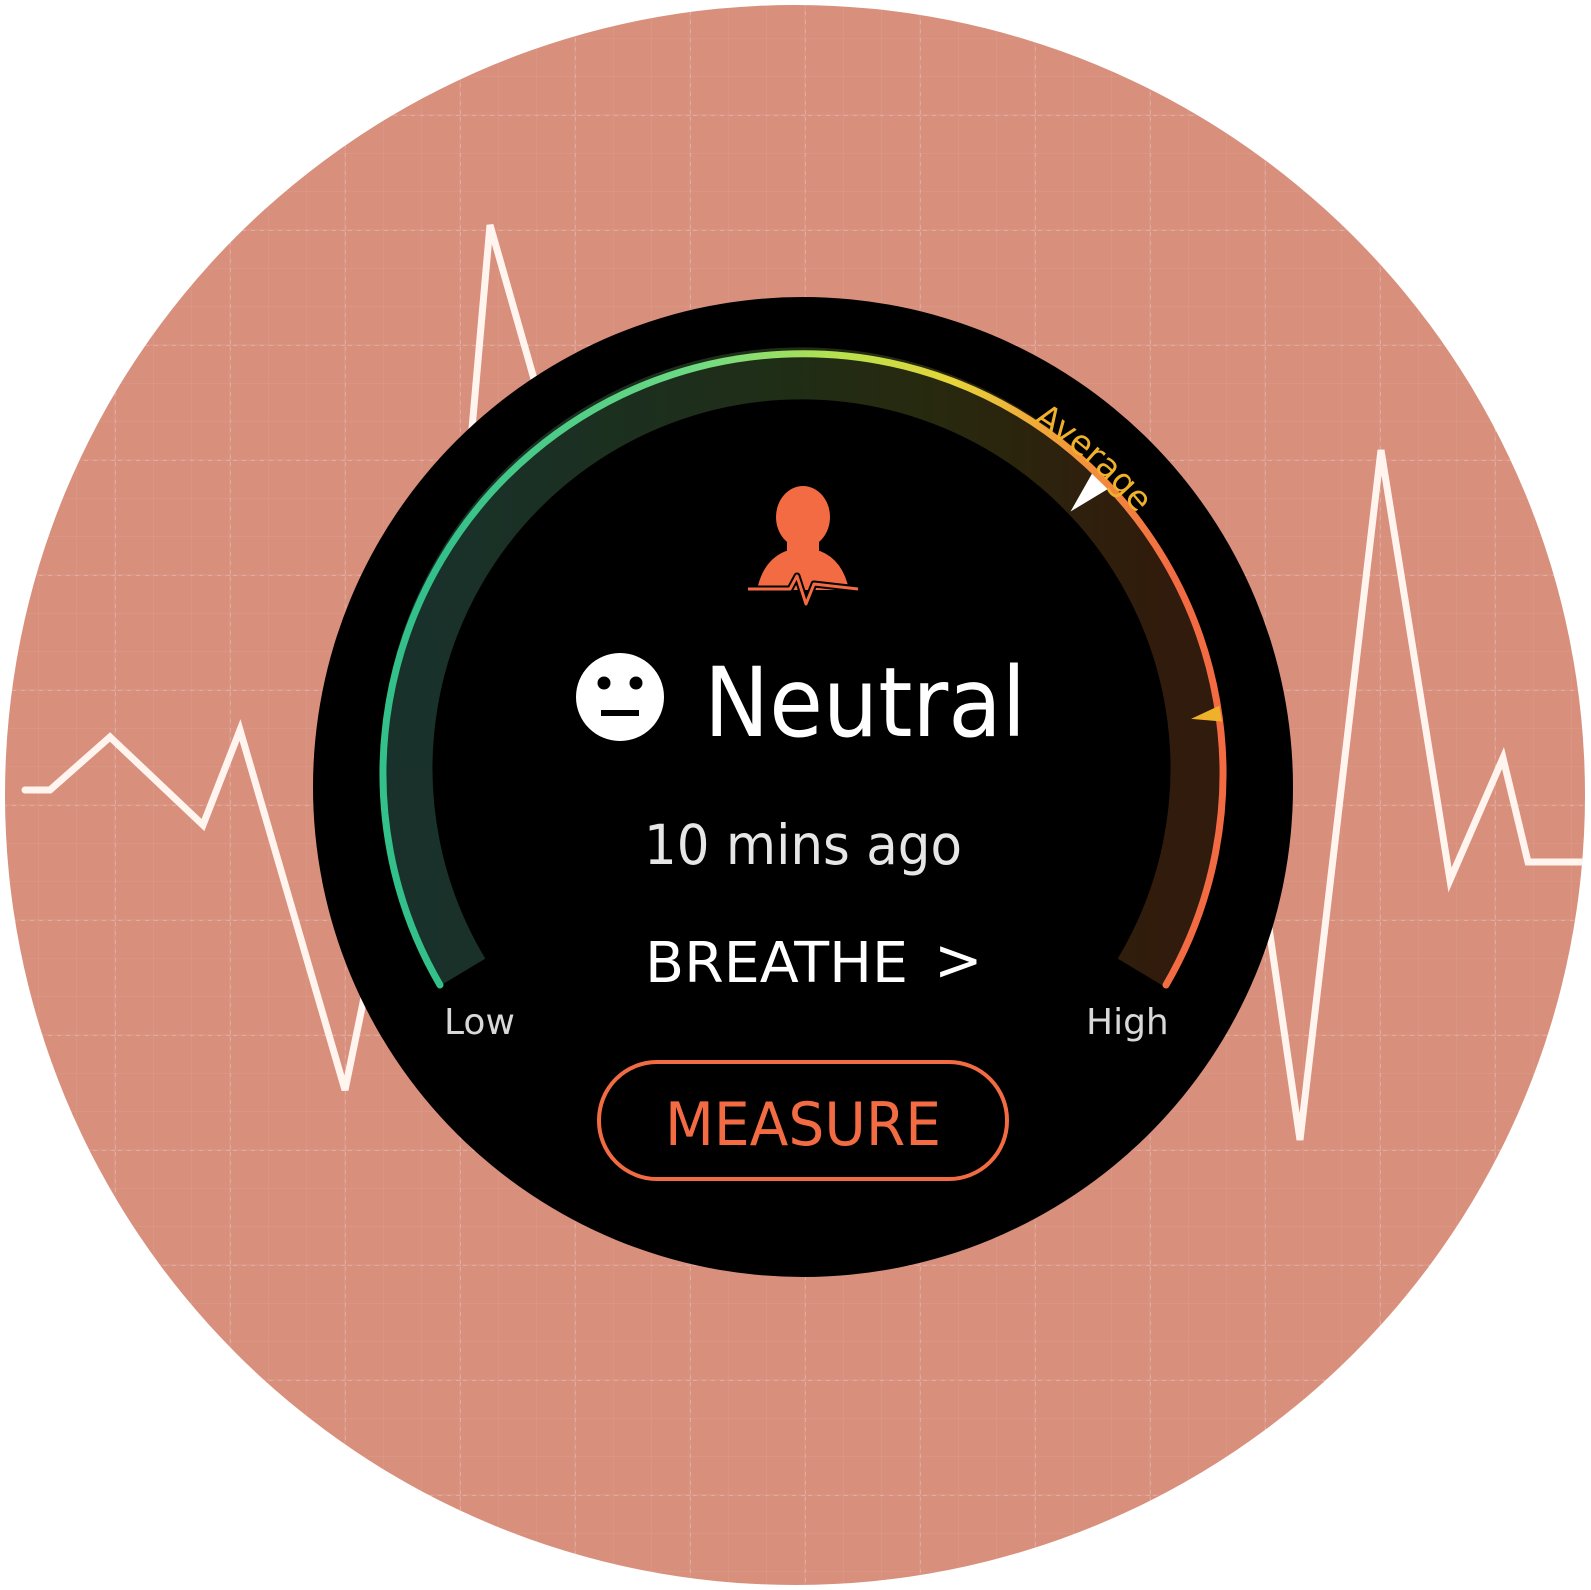 Image resolution: width=1591 pixels, height=1590 pixels. What do you see at coordinates (776, 963) in the screenshot?
I see `breathe-label: BREATHE` at bounding box center [776, 963].